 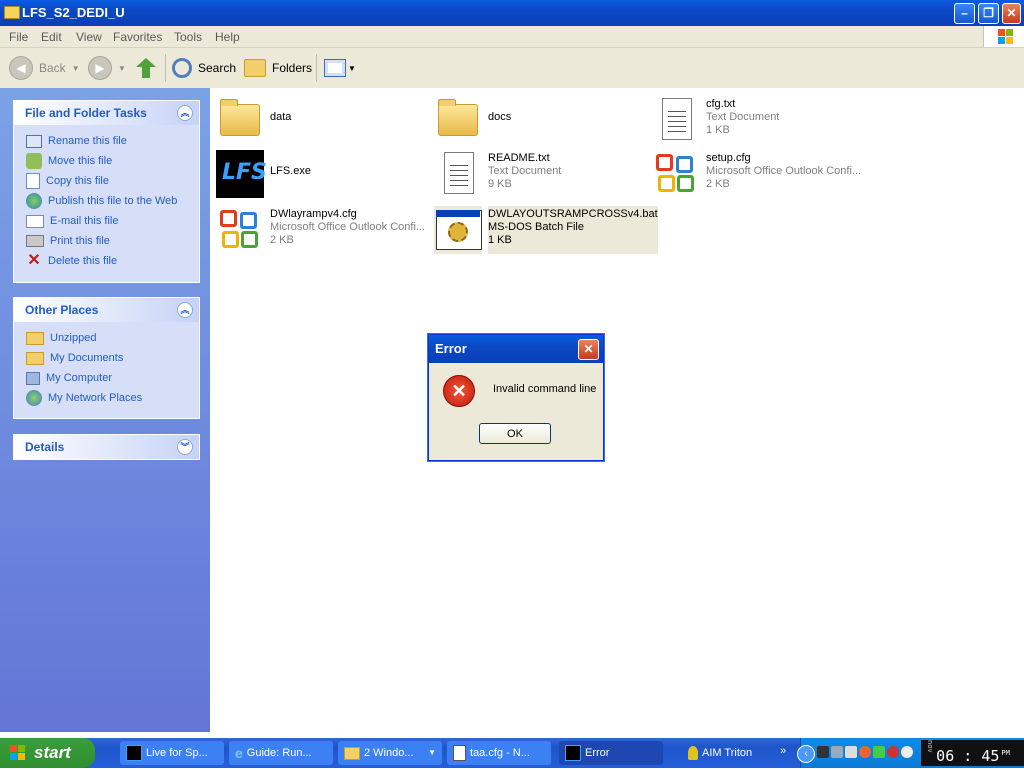 I want to click on quick-aim-triton: AIM Triton, so click(x=730, y=753).